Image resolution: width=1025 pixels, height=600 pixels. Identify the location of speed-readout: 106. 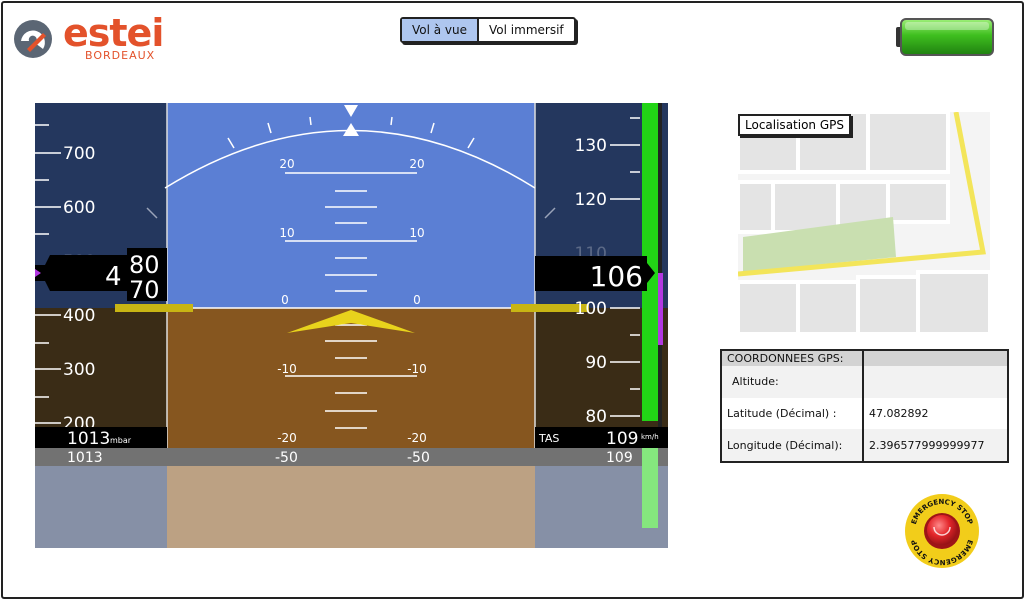
(616, 276).